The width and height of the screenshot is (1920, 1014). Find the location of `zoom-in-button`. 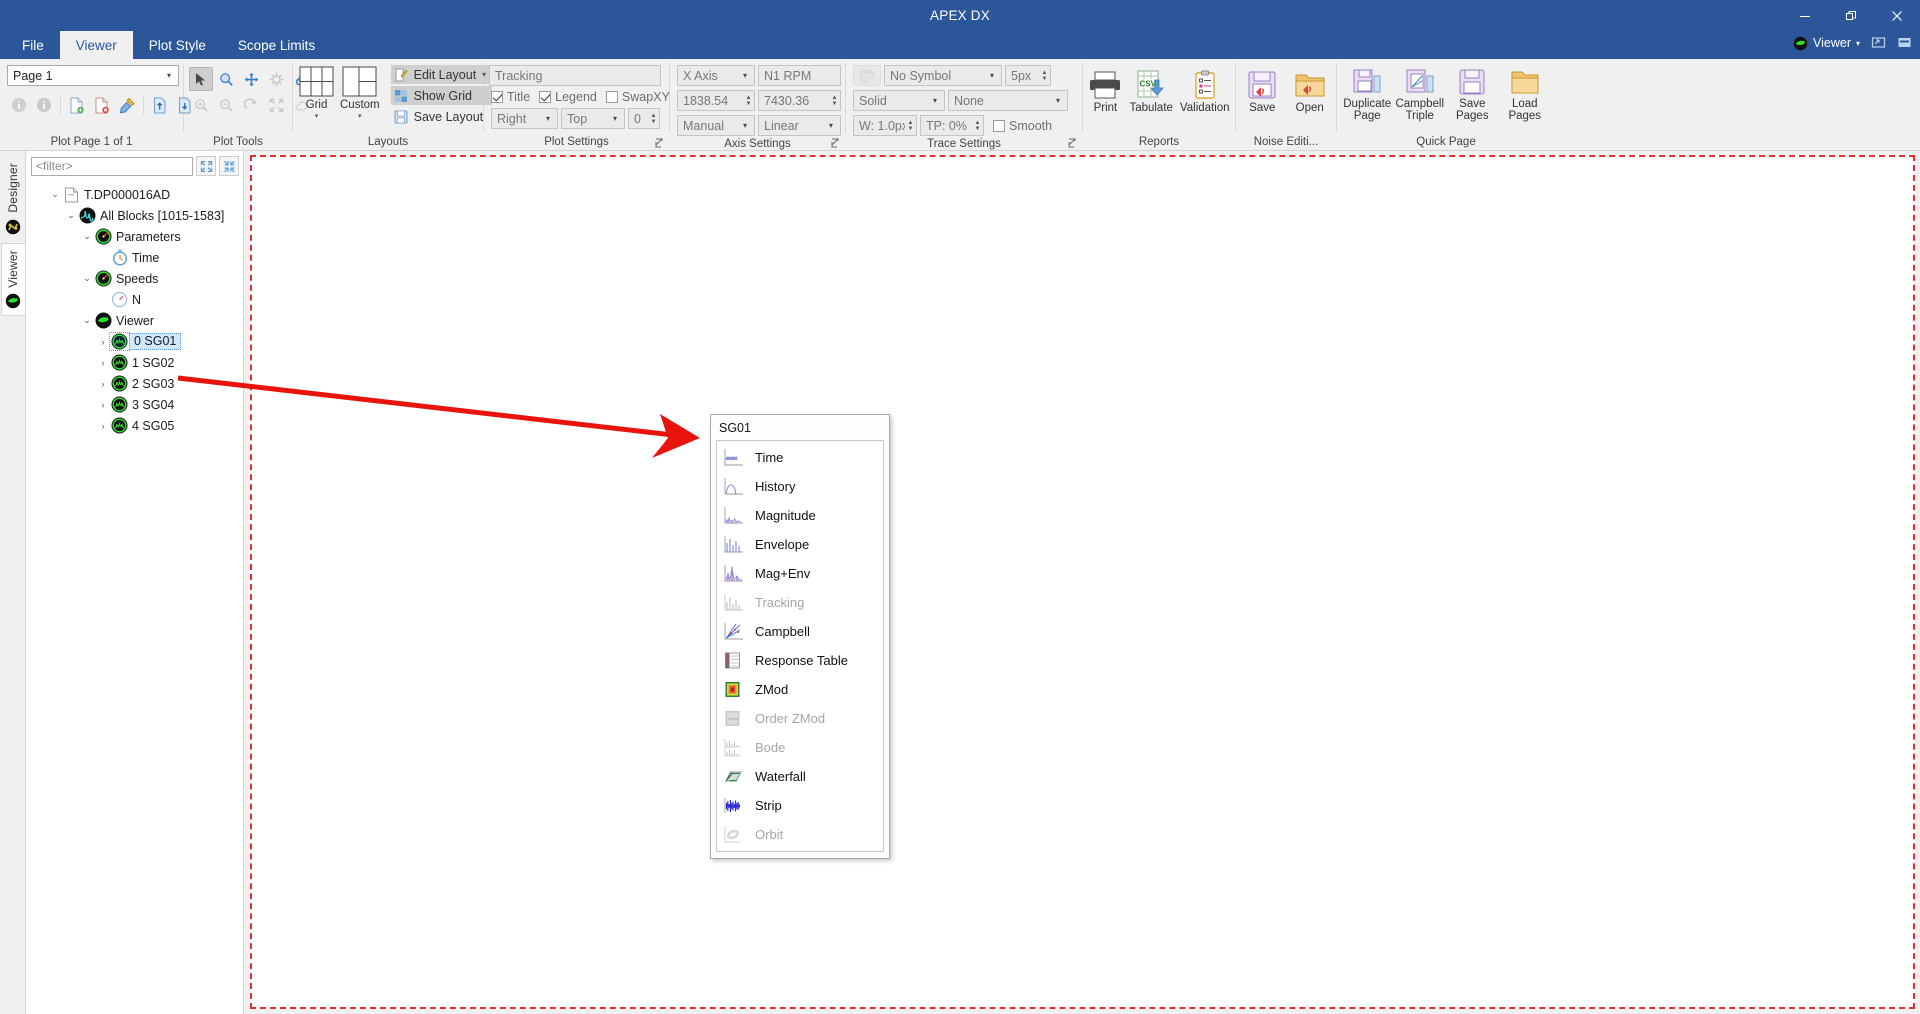

zoom-in-button is located at coordinates (201, 105).